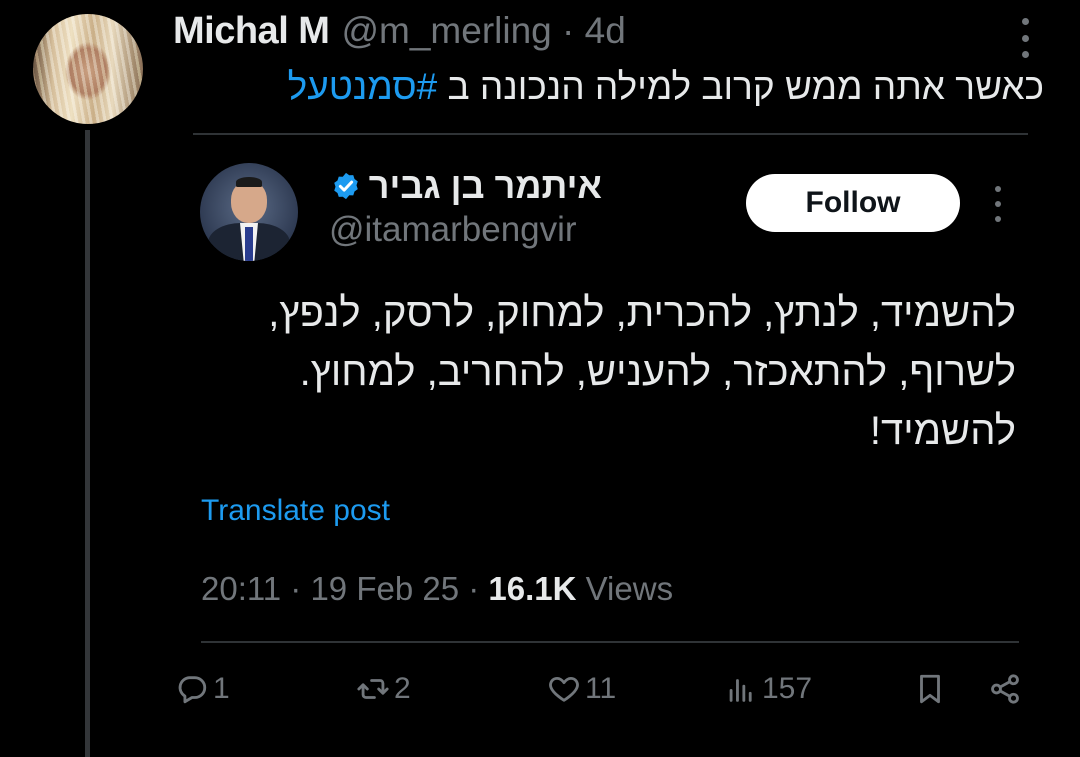 Image resolution: width=1080 pixels, height=757 pixels. What do you see at coordinates (1025, 38) in the screenshot?
I see `more-options-icon` at bounding box center [1025, 38].